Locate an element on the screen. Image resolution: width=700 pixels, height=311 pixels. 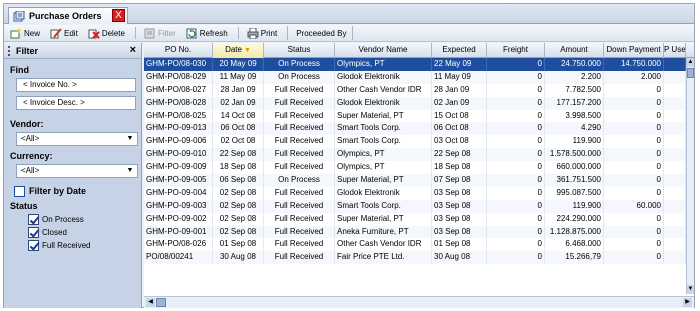
column-header-date: Date ▼ is located at coordinates (238, 50).